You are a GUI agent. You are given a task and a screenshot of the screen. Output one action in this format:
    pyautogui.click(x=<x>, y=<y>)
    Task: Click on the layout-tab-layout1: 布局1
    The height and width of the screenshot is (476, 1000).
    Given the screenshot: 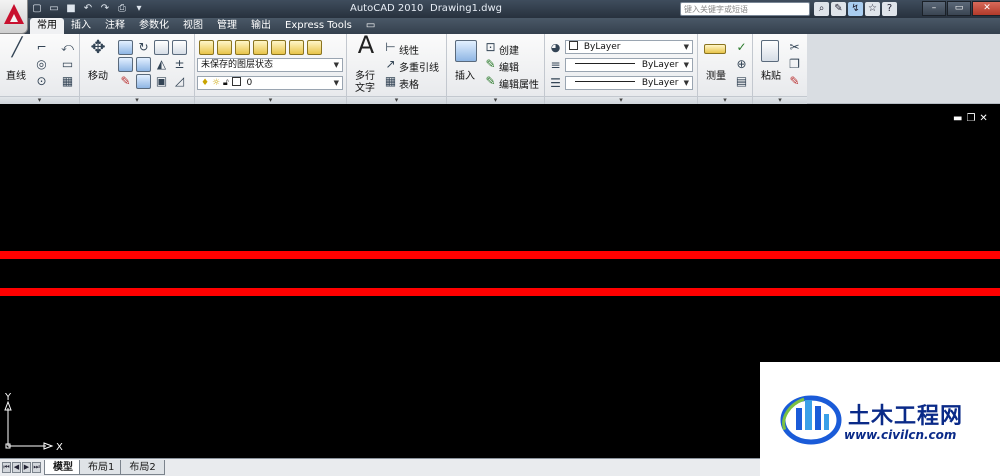 What is the action you would take?
    pyautogui.click(x=101, y=467)
    